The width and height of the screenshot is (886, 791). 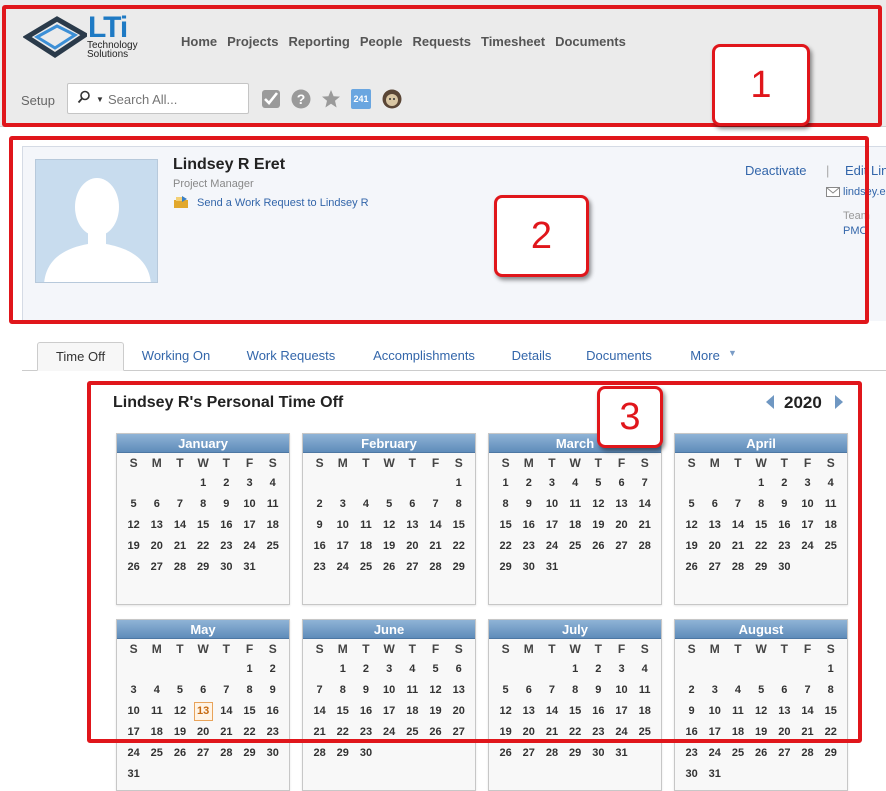 What do you see at coordinates (630, 417) in the screenshot?
I see `annotation-label-3: 3` at bounding box center [630, 417].